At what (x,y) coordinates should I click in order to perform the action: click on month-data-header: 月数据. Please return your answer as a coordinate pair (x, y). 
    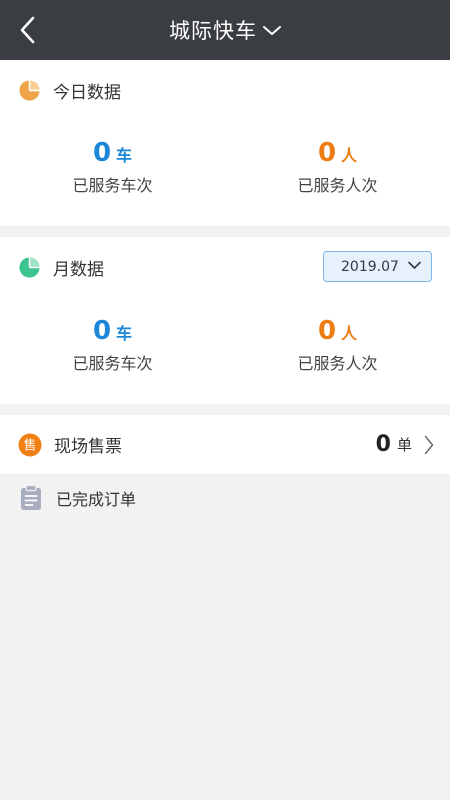
    Looking at the image, I should click on (61, 267).